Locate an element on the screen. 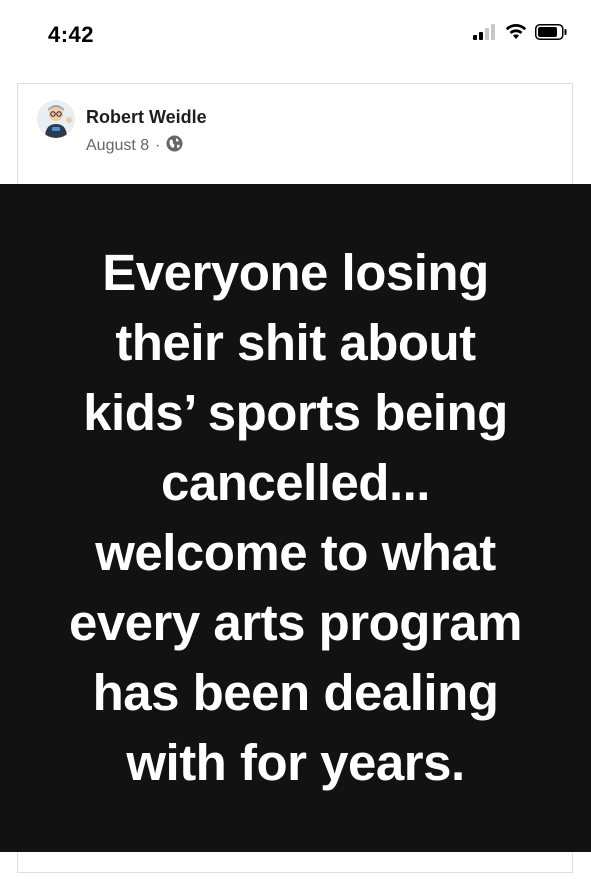 The width and height of the screenshot is (591, 881). wifi-icon is located at coordinates (516, 34).